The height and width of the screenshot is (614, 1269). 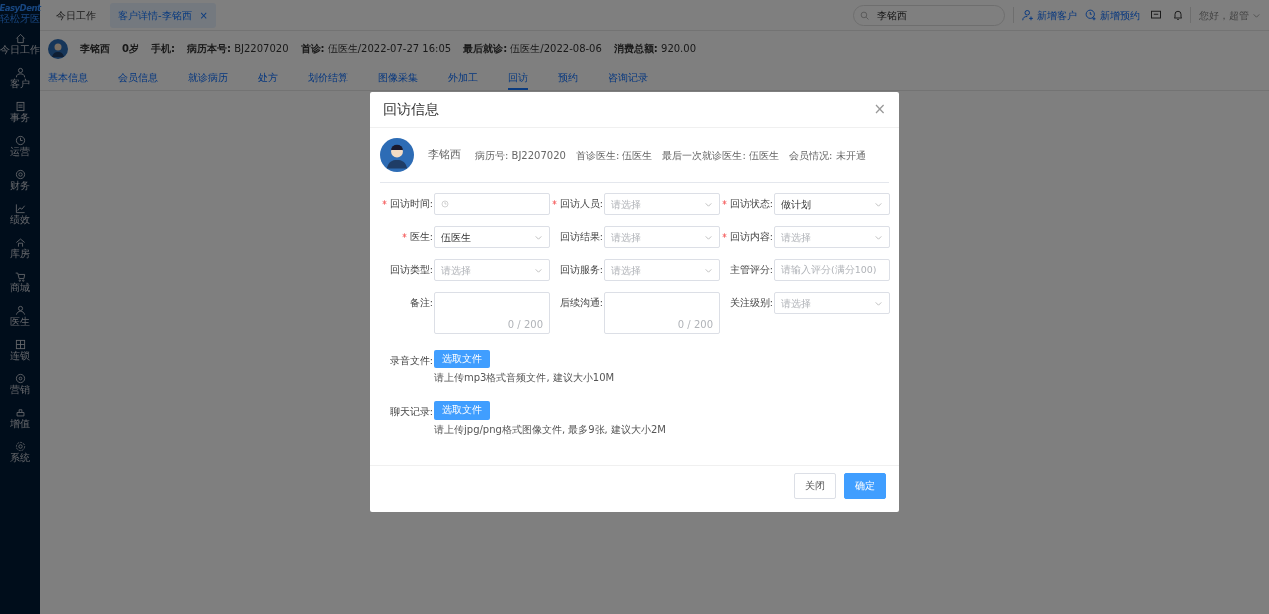 I want to click on logo-subtitle: 轻松牙医, so click(x=20, y=18).